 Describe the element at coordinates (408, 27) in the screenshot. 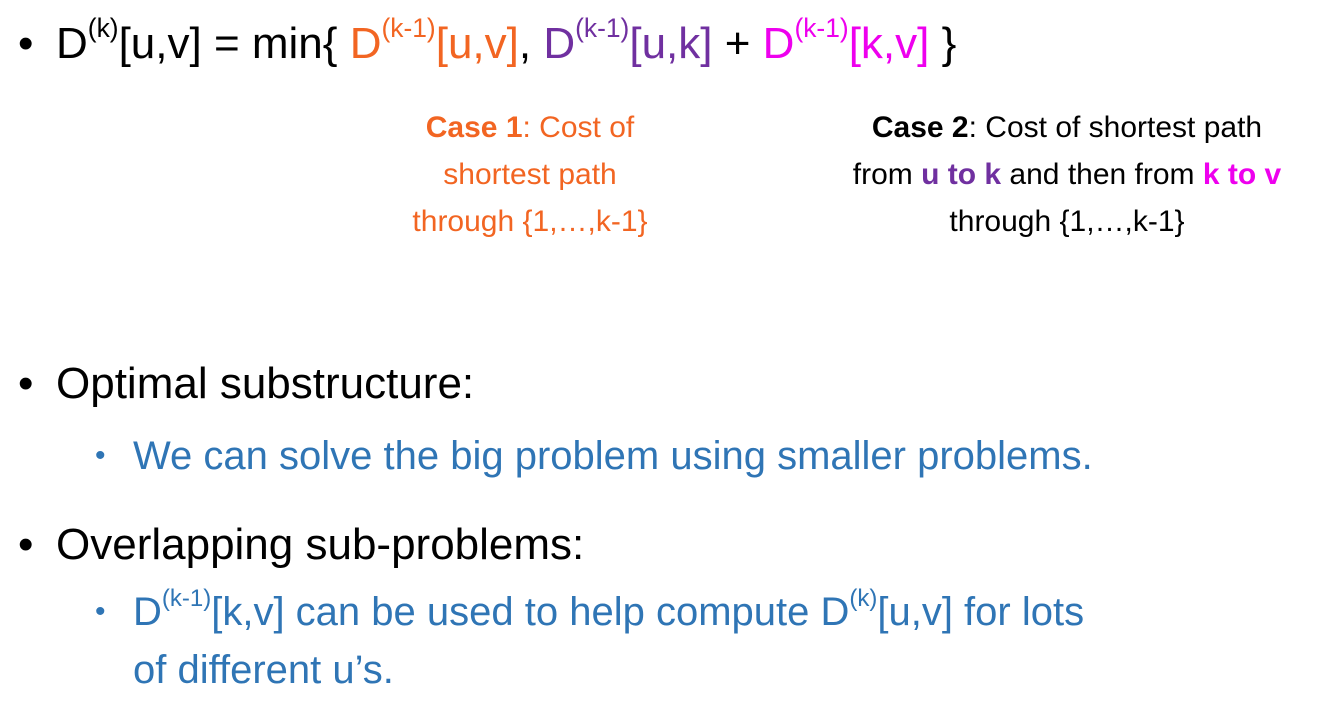

I see `term1-superscript: (k-1)` at that location.